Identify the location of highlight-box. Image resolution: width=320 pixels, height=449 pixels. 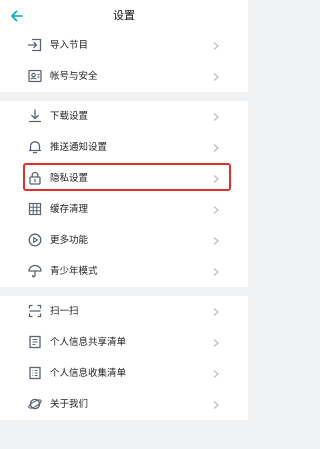
(127, 177).